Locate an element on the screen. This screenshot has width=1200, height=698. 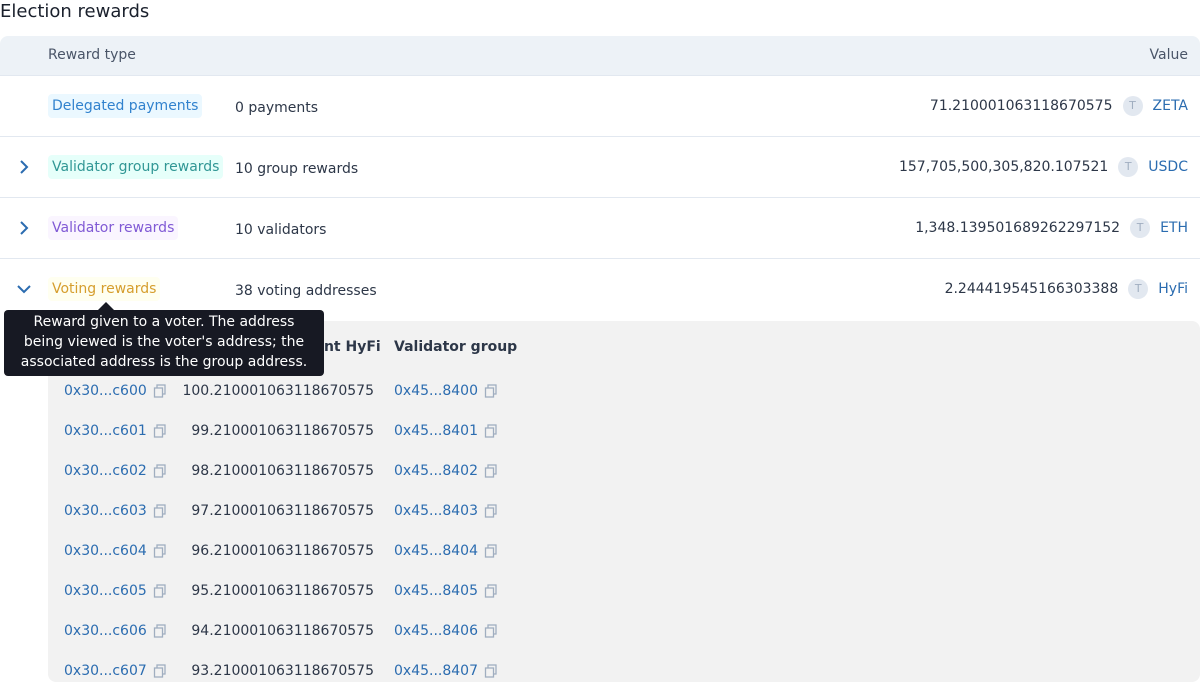
voting-amount: 99.210001063118670575 is located at coordinates (282, 431).